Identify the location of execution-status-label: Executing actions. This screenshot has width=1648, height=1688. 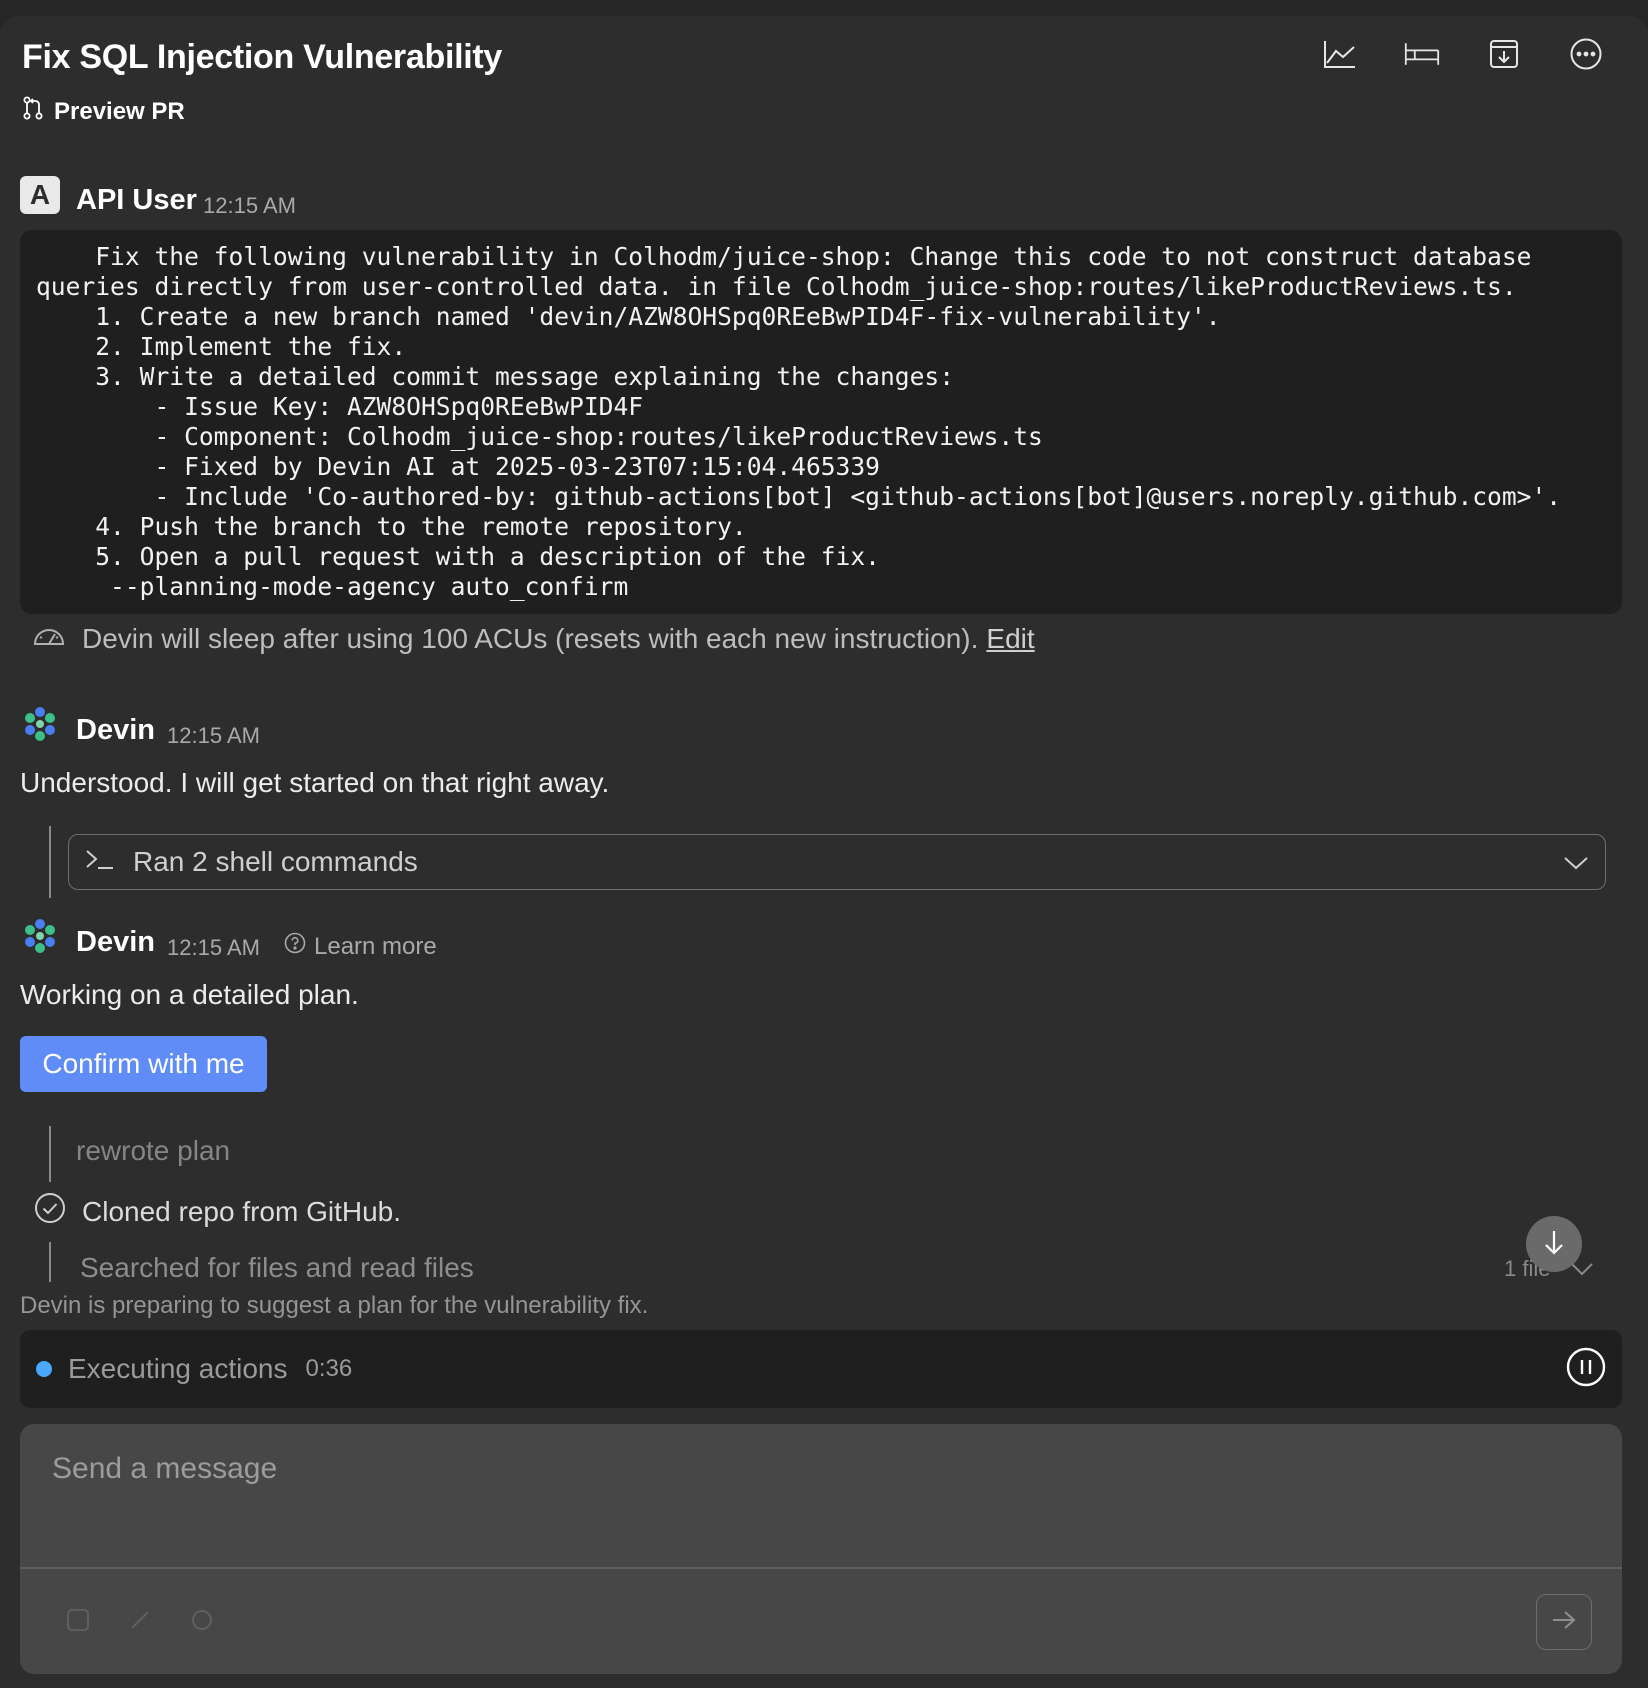
(178, 1368).